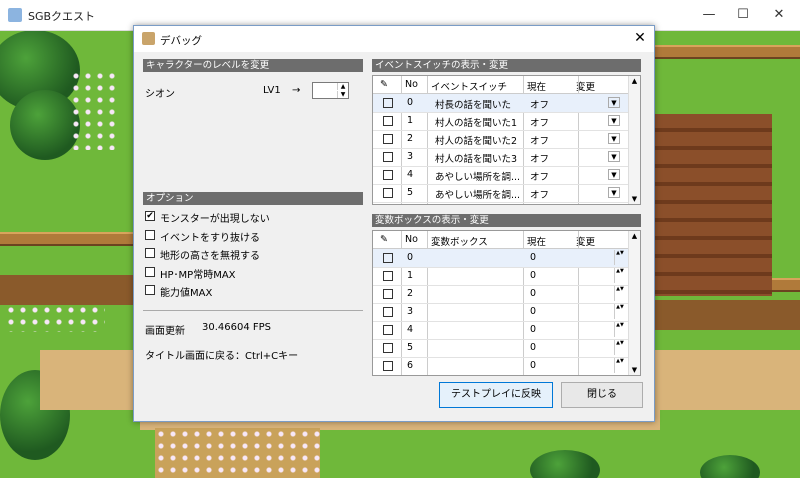 This screenshot has width=800, height=478. I want to click on table-row: 4 0 ▲▼, so click(501, 330).